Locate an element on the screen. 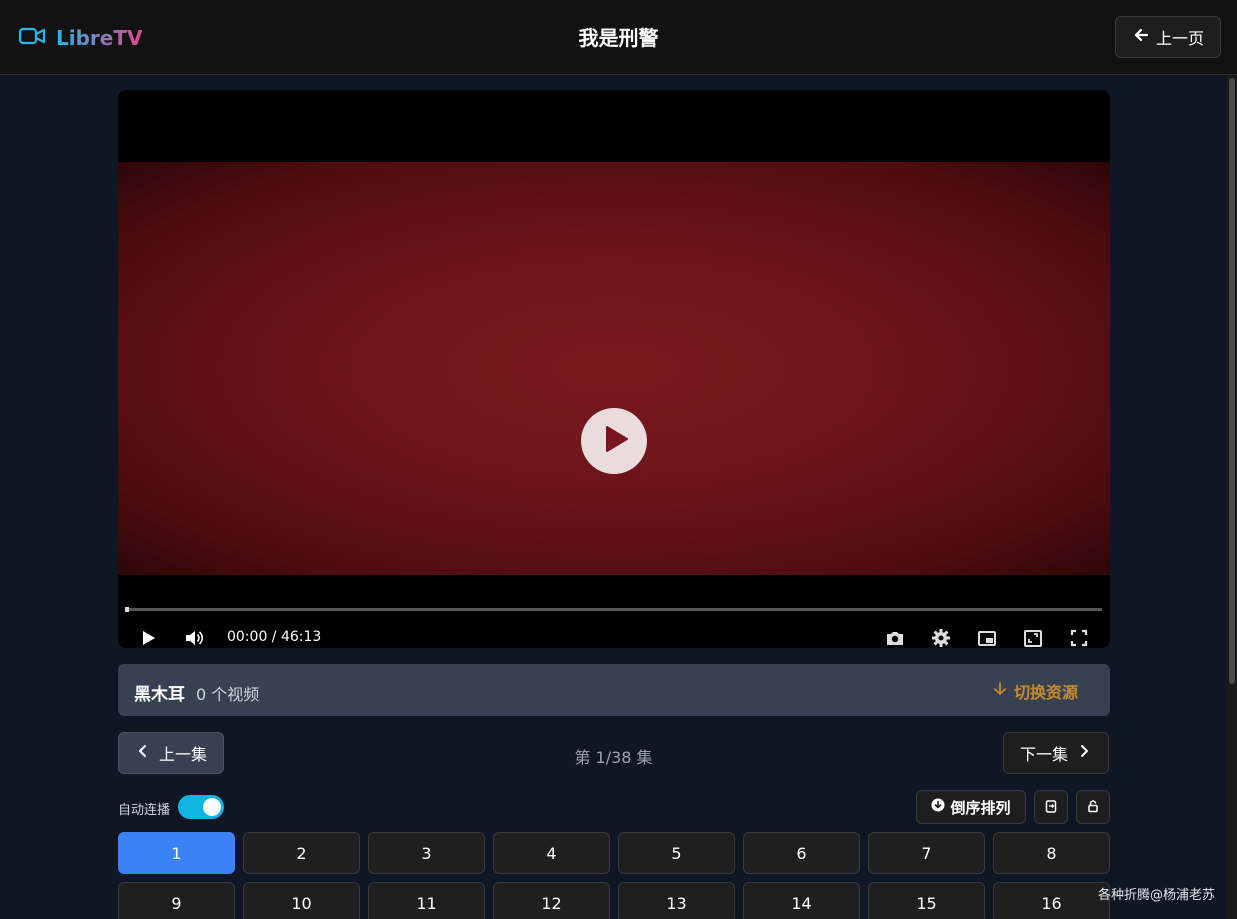  reverse-order-button: 倒序排列 is located at coordinates (971, 807).